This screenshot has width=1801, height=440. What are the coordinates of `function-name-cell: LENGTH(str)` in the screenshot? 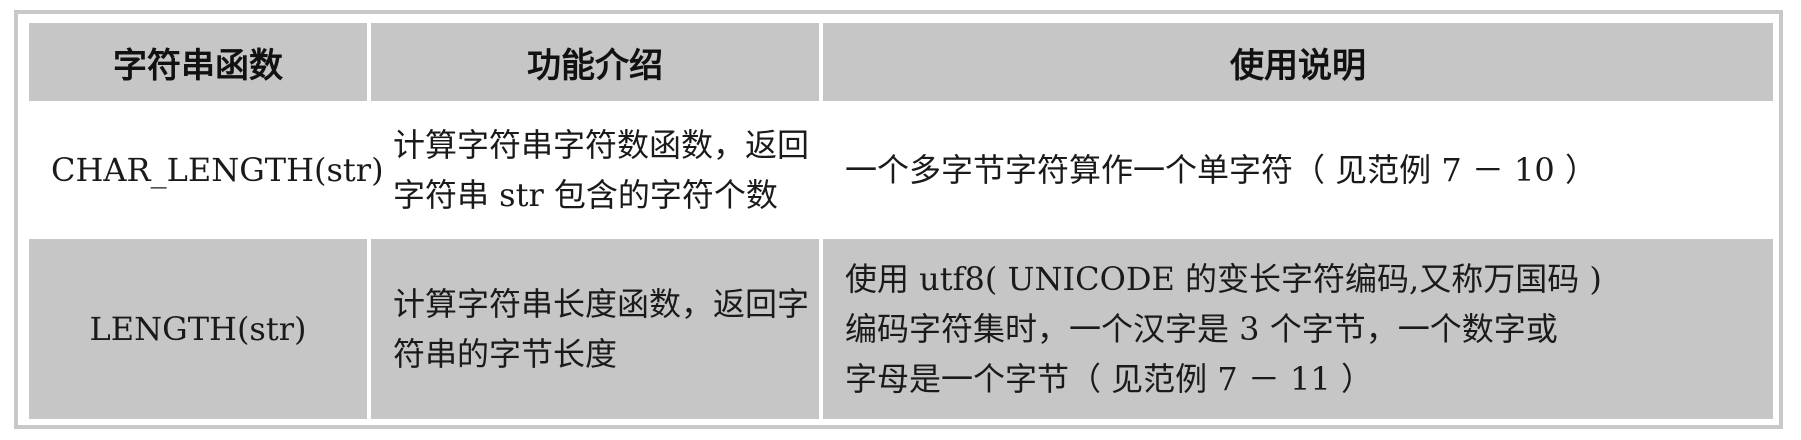 It's located at (200, 329).